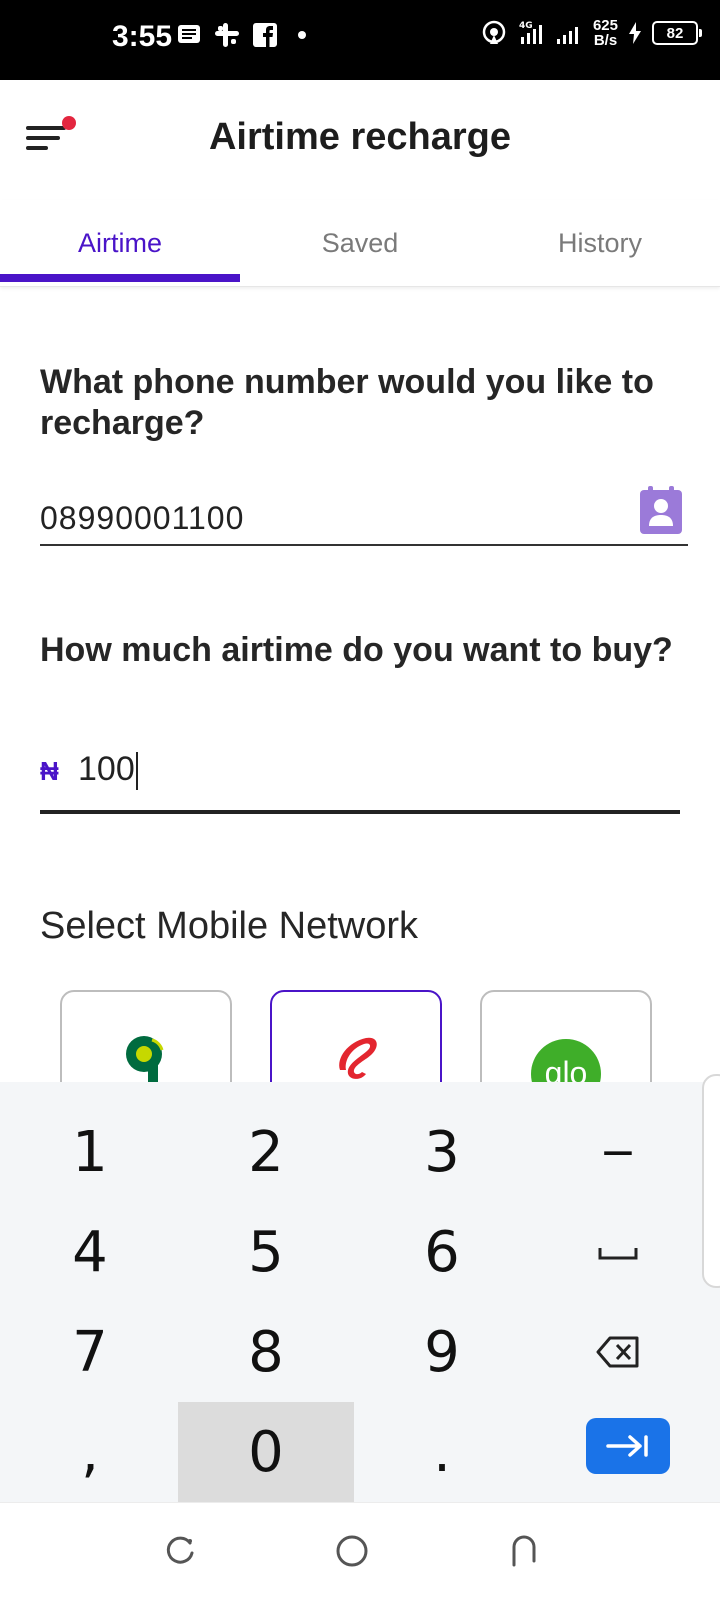 The image size is (720, 1601). I want to click on battery-level: 82, so click(675, 33).